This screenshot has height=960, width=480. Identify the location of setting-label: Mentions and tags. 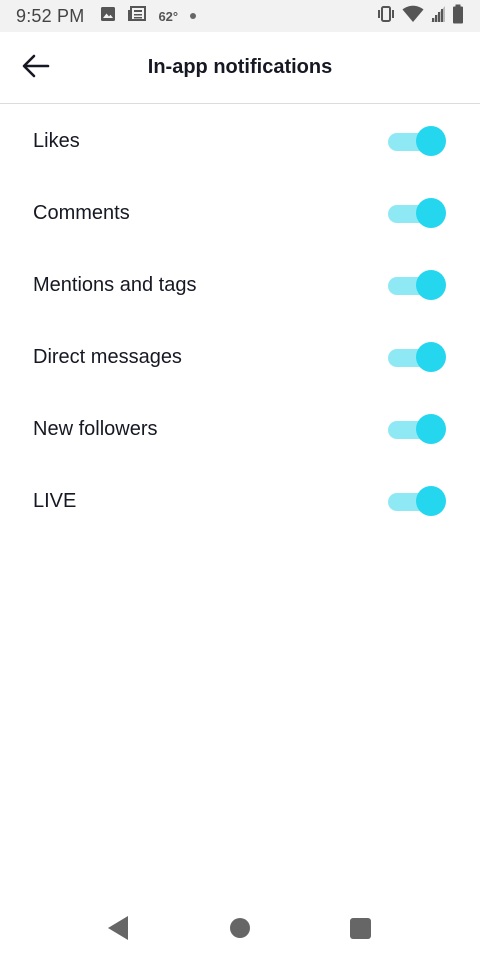
(115, 284).